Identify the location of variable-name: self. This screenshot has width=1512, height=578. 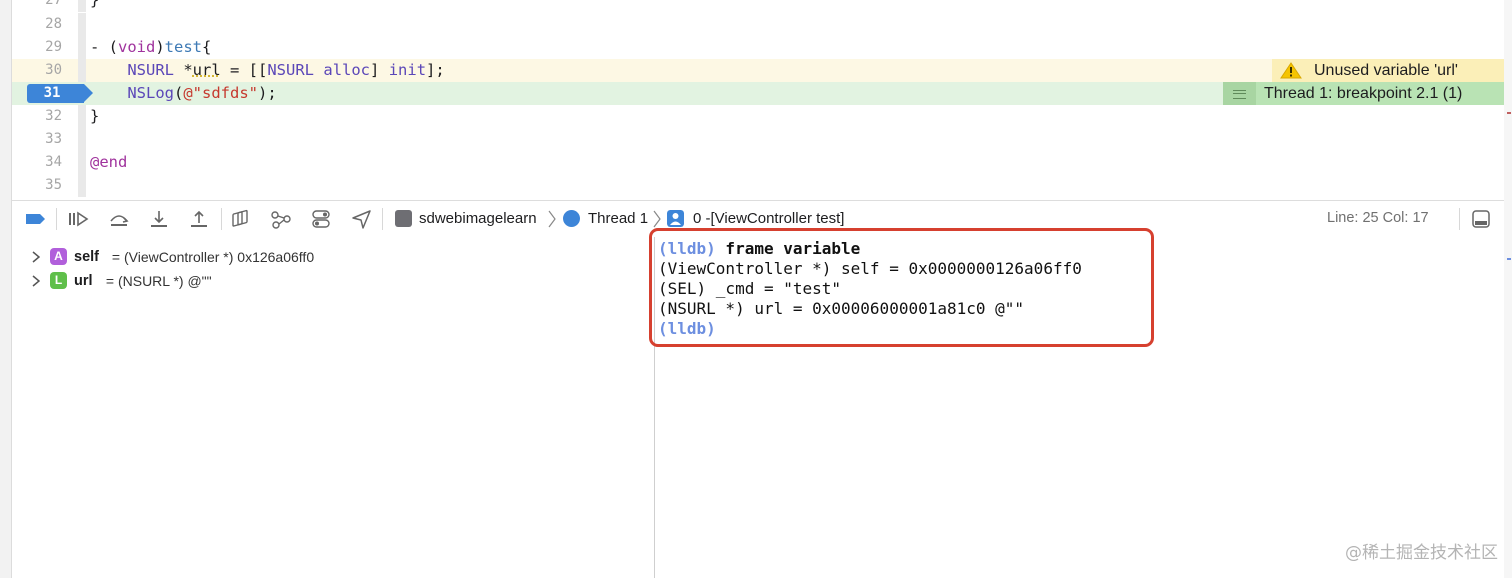
(86, 257).